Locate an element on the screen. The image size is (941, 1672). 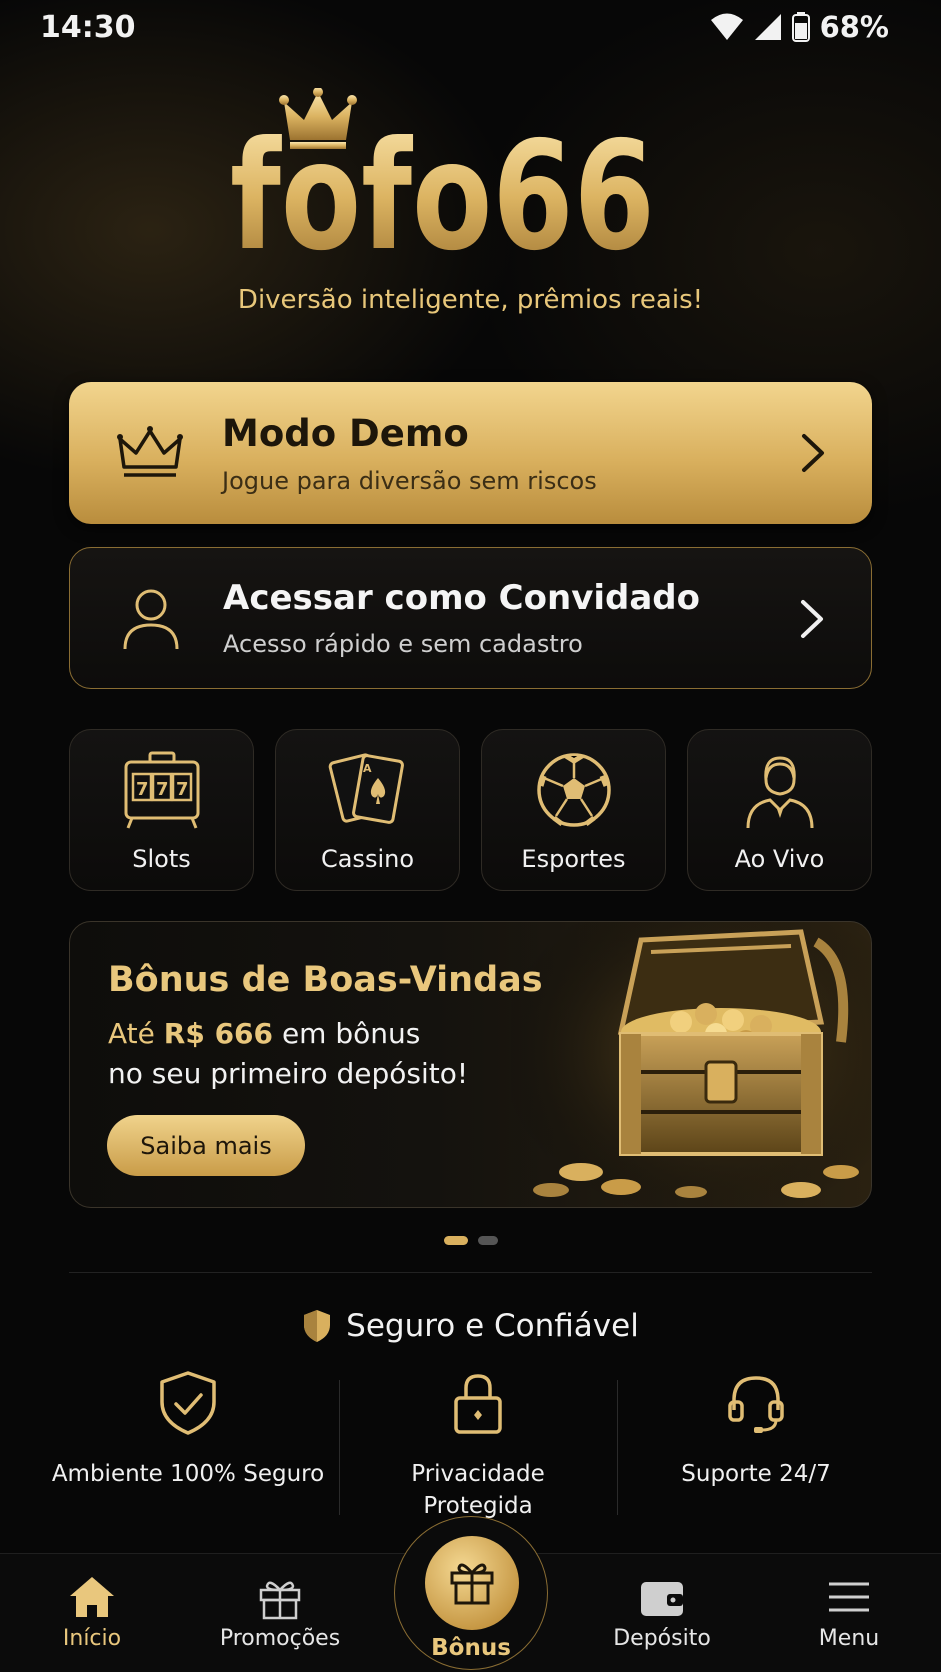
cards-icon: A is located at coordinates (366, 788).